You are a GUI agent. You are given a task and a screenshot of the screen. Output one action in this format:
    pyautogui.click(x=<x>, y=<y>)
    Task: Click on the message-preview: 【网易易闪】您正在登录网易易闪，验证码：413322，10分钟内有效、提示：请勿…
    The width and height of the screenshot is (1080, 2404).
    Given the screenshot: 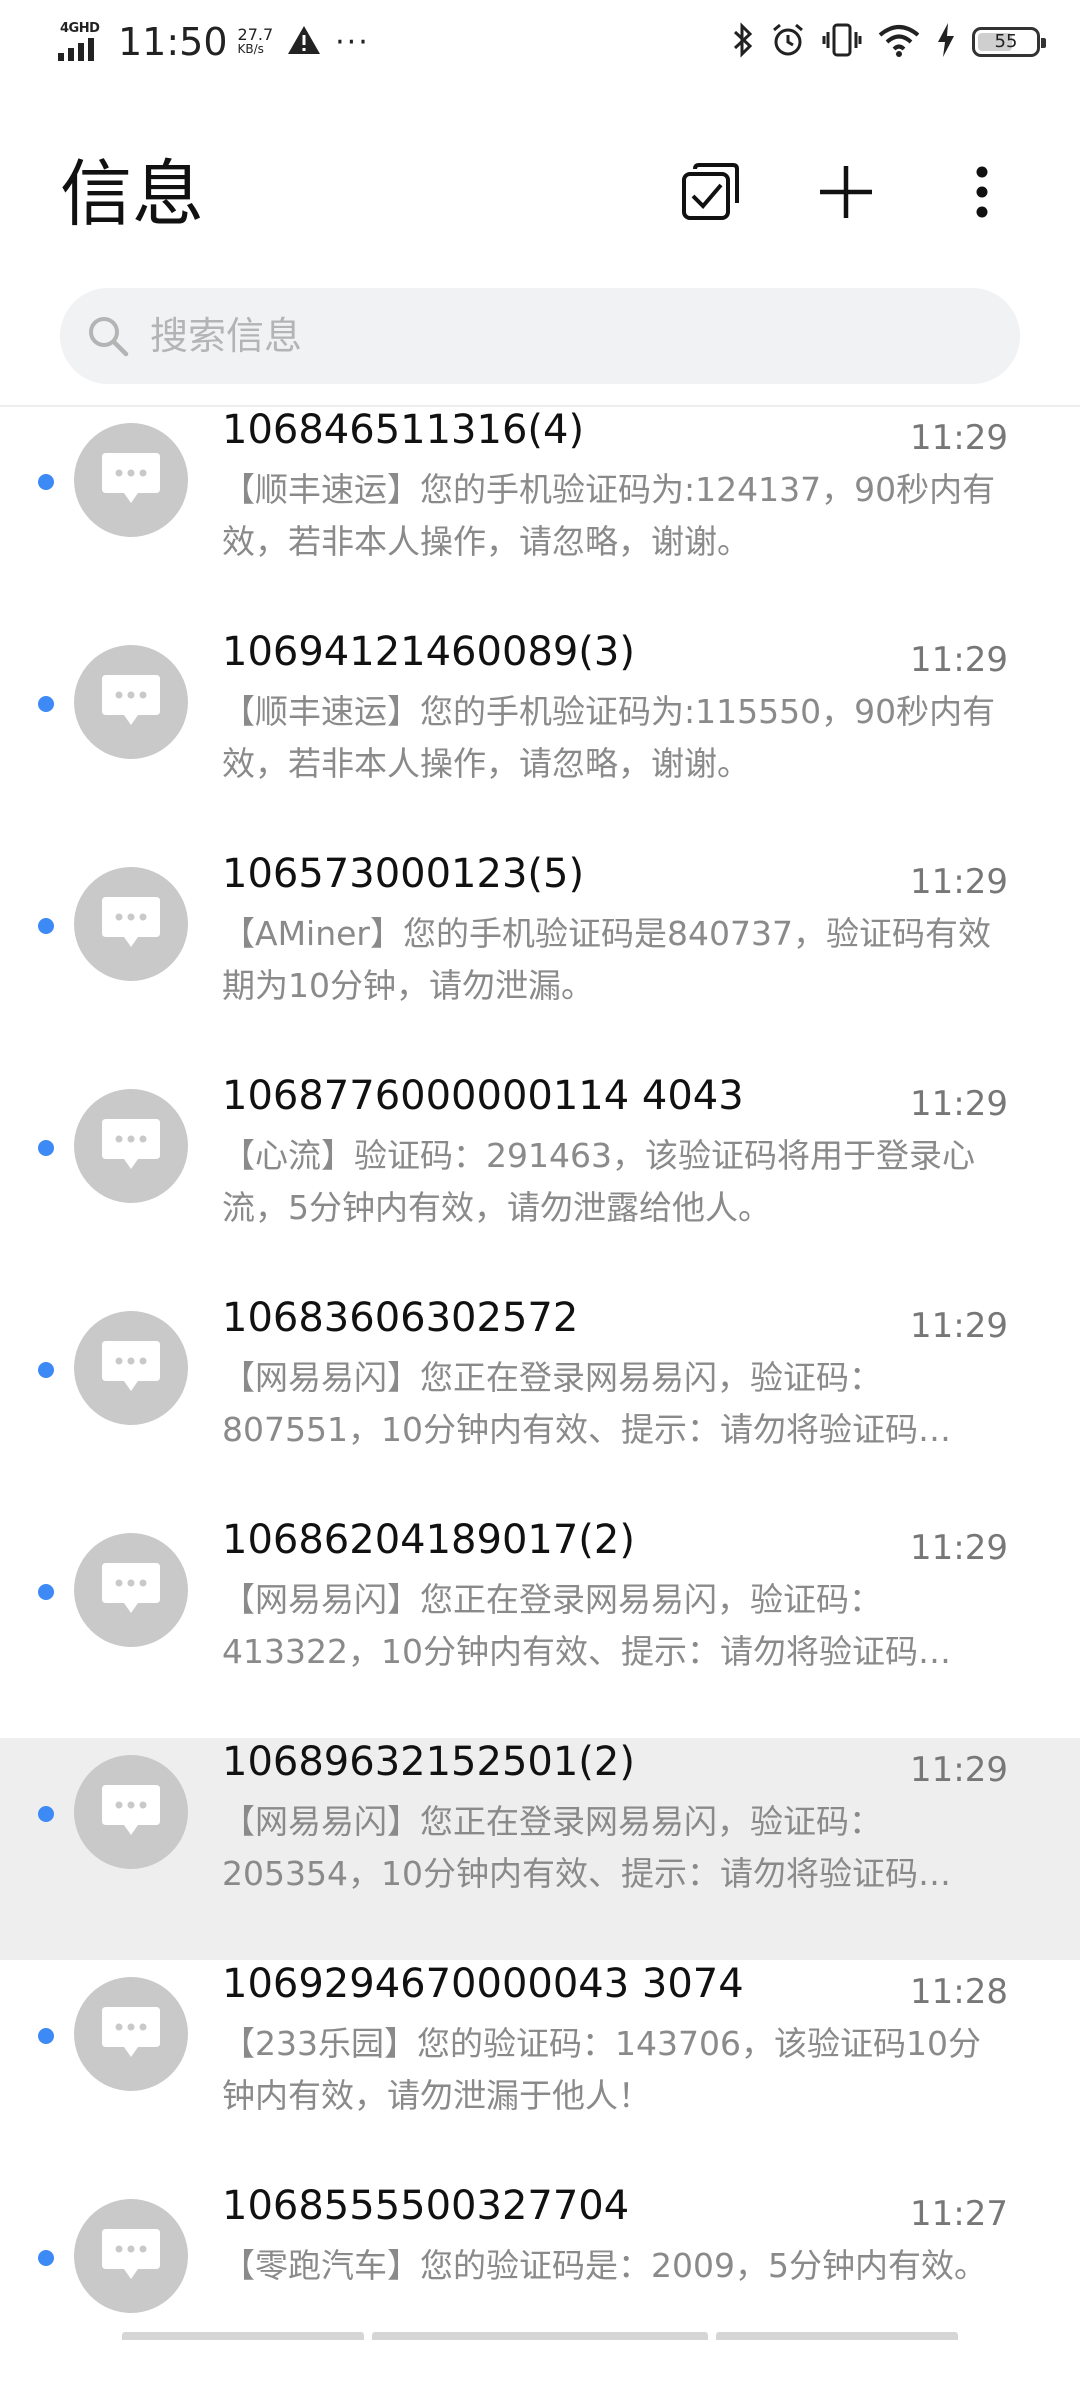 What is the action you would take?
    pyautogui.click(x=586, y=1625)
    